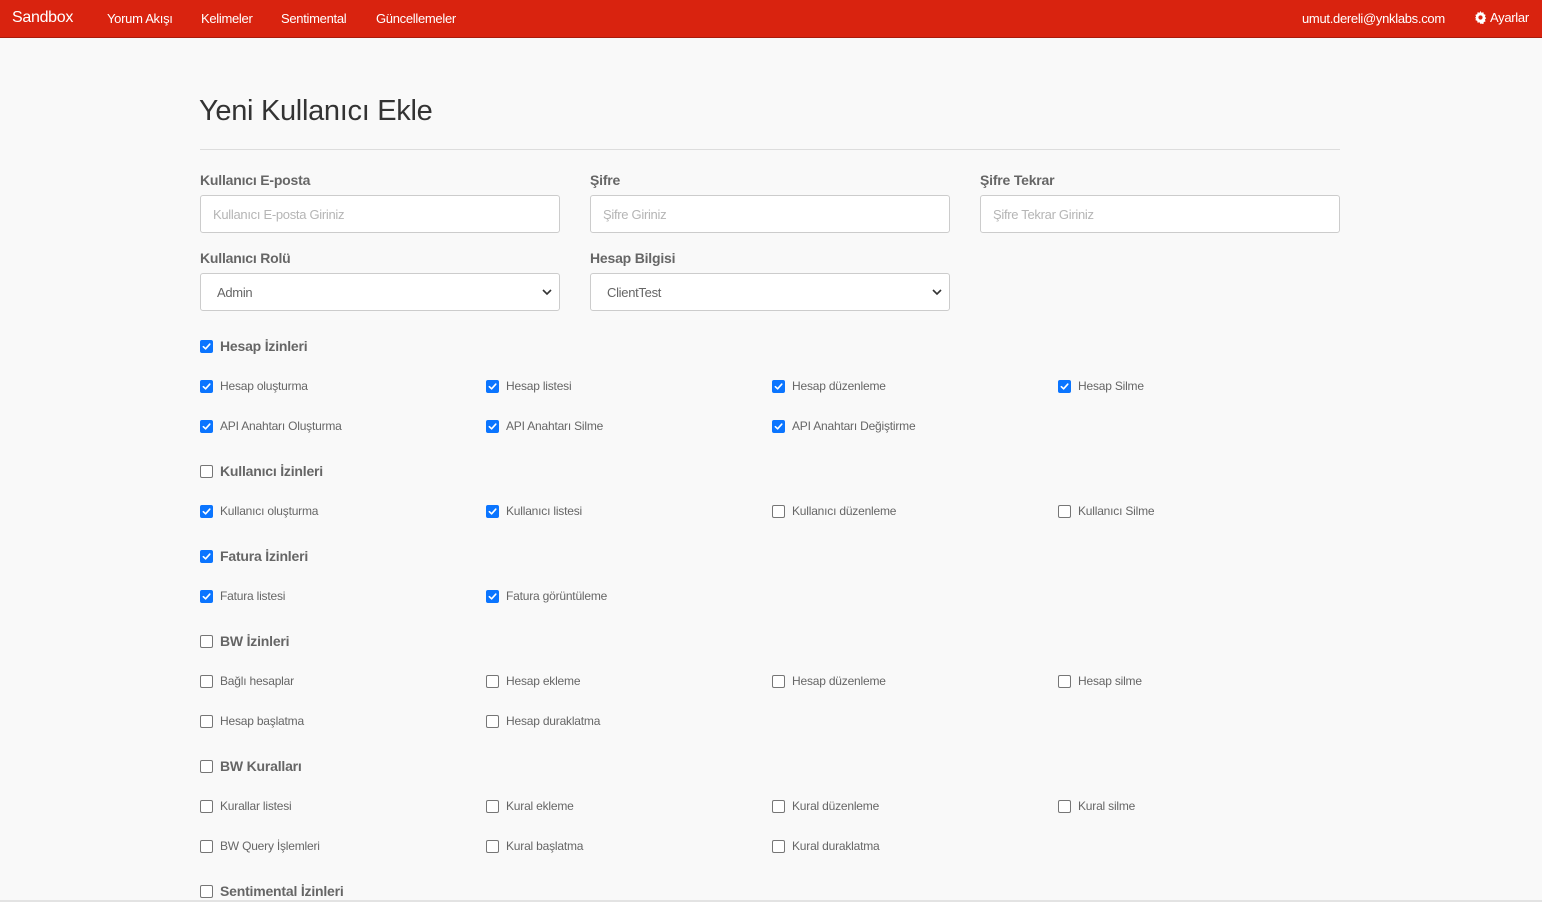  Describe the element at coordinates (380, 214) in the screenshot. I see `email-input` at that location.